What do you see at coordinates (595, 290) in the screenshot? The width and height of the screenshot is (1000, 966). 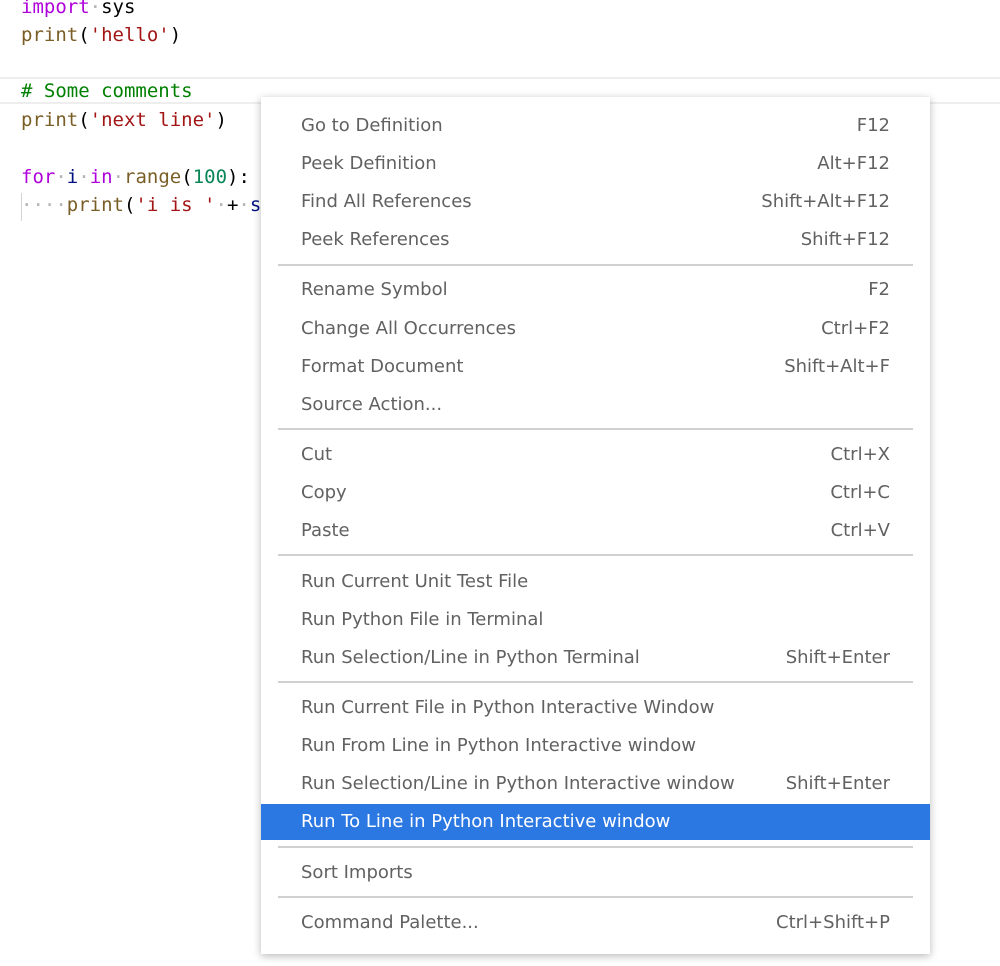 I see `menu-item-rename-symbol: Rename Symbol F2` at bounding box center [595, 290].